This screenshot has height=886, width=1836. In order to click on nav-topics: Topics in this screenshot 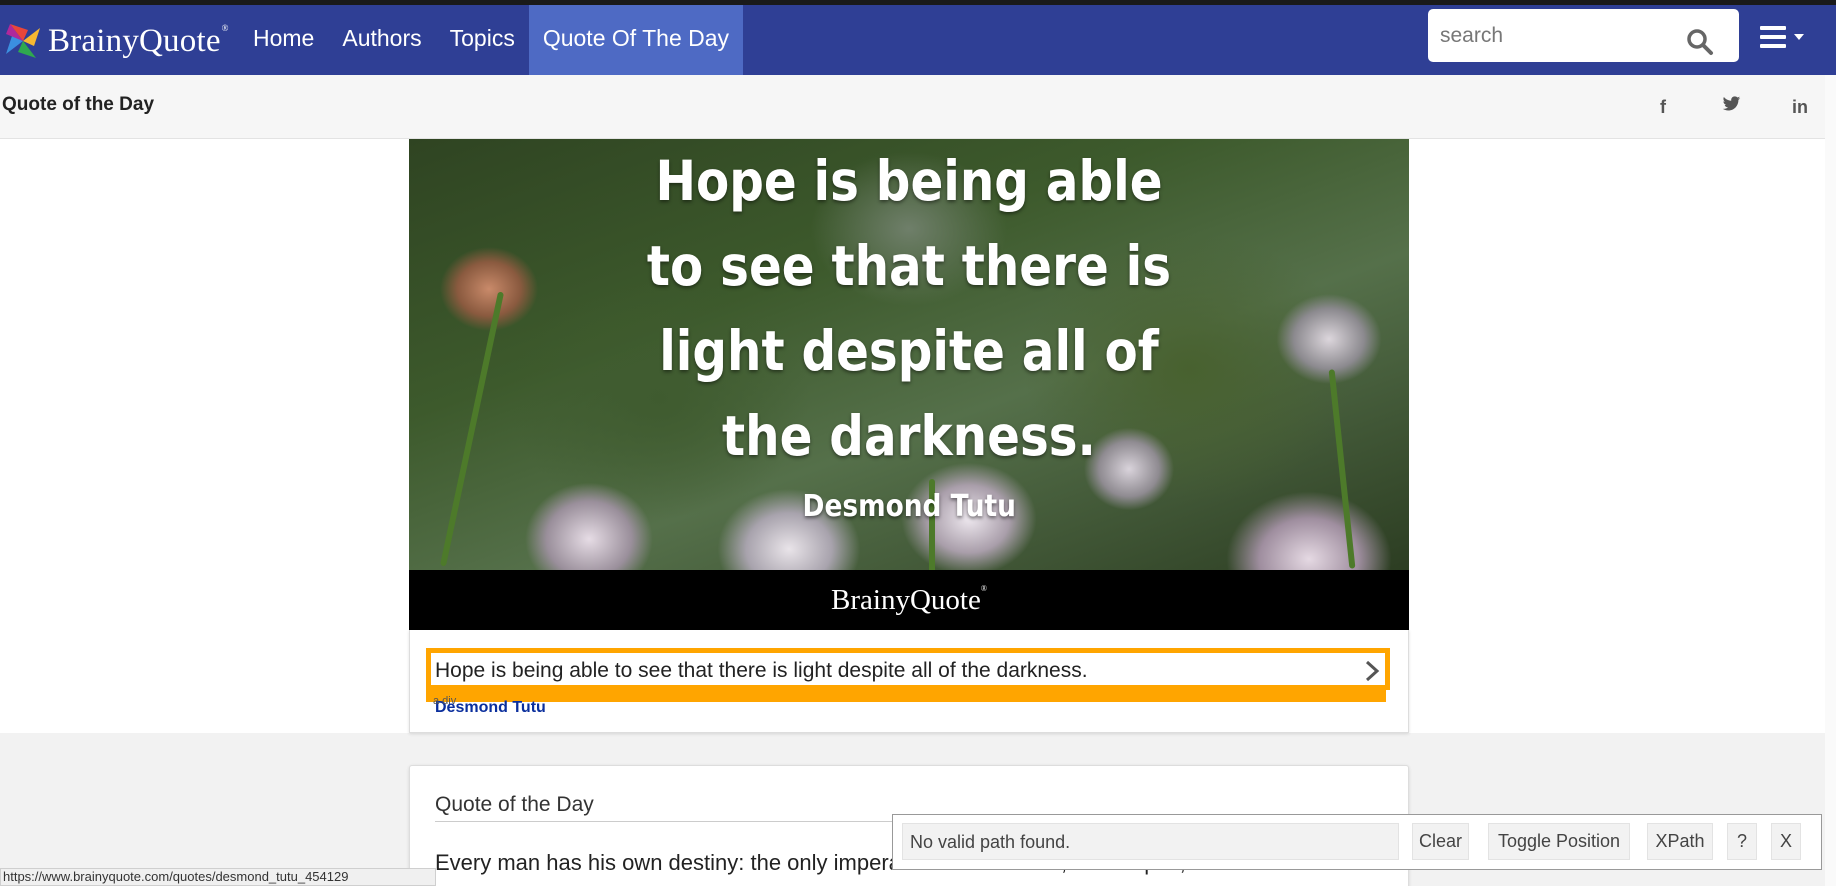, I will do `click(482, 40)`.